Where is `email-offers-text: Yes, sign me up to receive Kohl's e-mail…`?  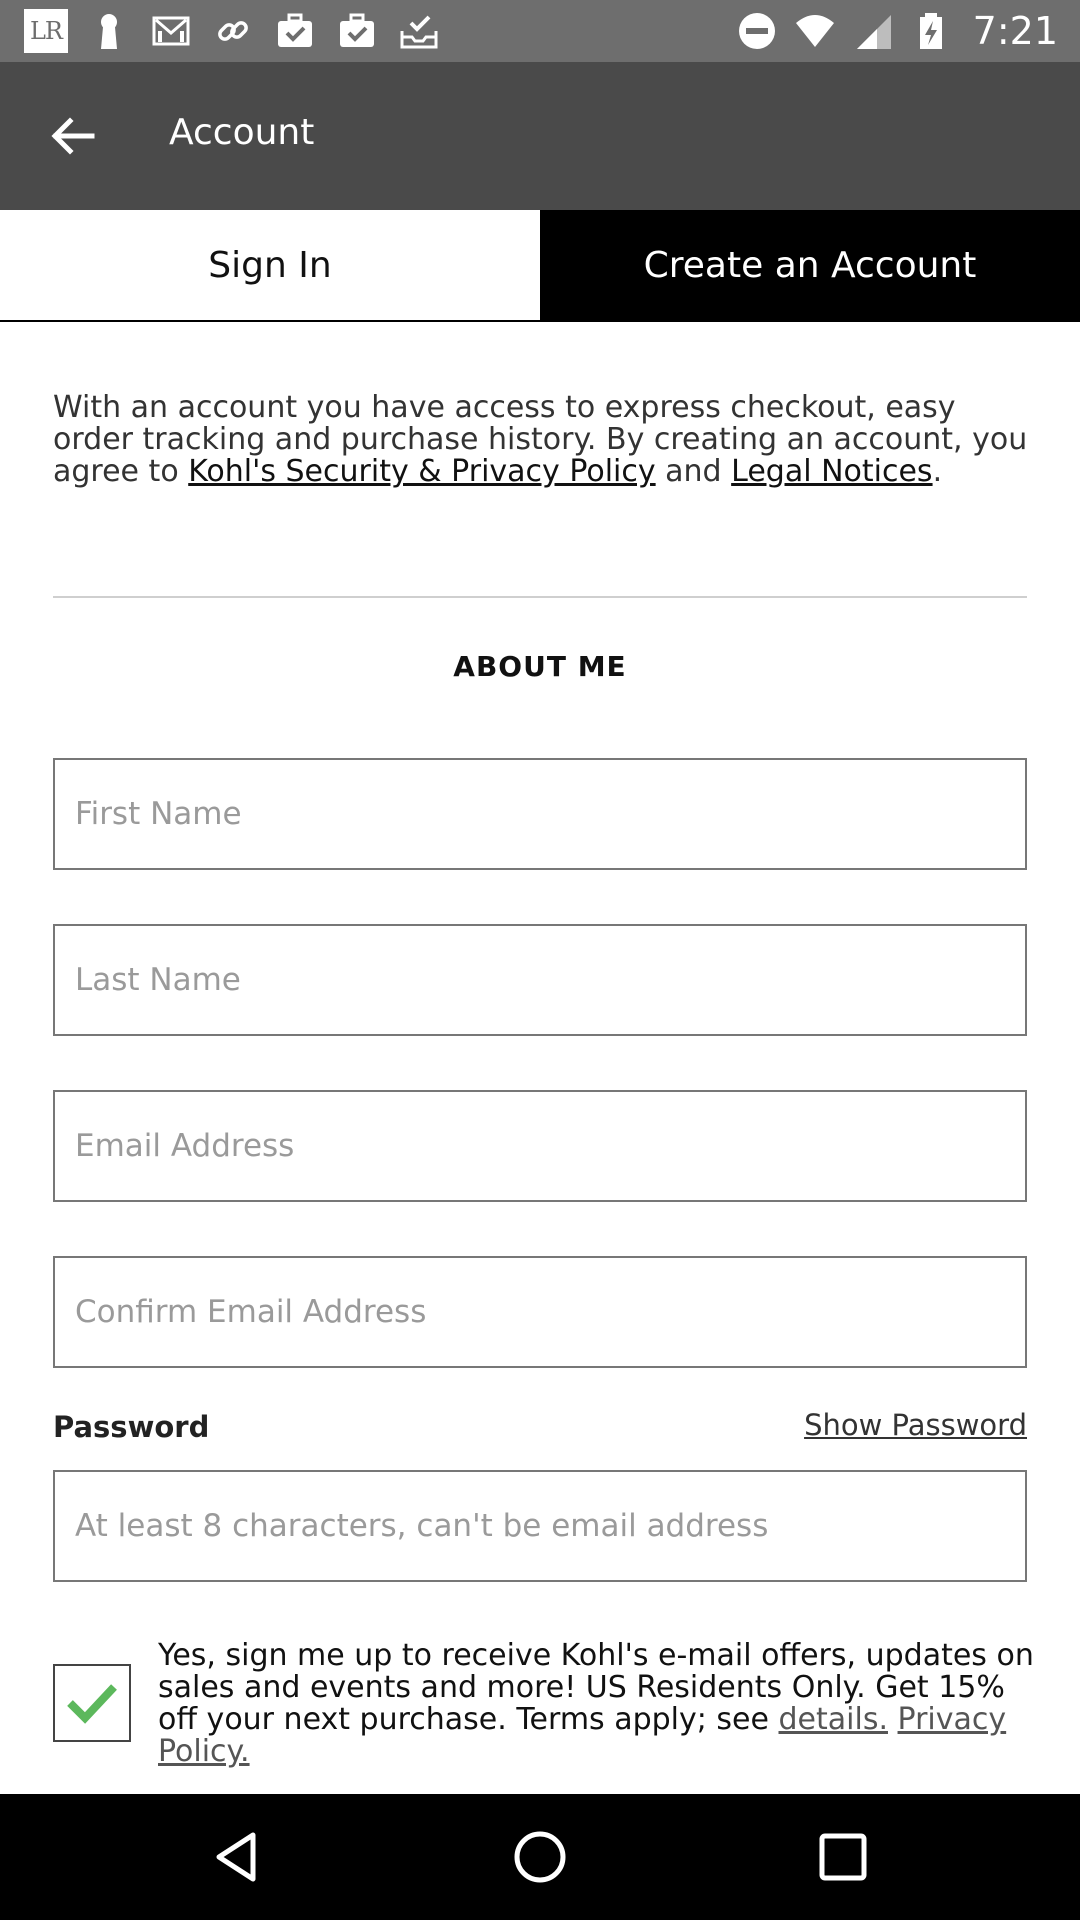
email-offers-text: Yes, sign me up to receive Kohl's e-mail… is located at coordinates (598, 1704).